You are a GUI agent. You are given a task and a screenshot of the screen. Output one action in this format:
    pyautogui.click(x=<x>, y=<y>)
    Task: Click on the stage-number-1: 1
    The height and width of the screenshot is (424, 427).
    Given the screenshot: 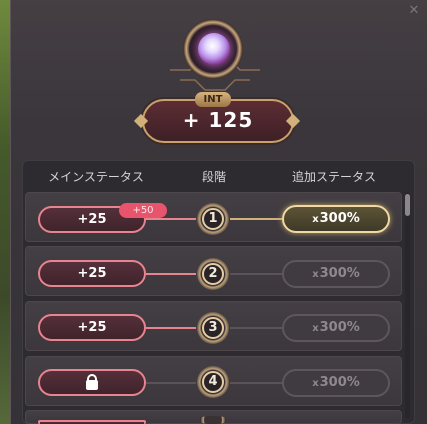 What is the action you would take?
    pyautogui.click(x=213, y=219)
    